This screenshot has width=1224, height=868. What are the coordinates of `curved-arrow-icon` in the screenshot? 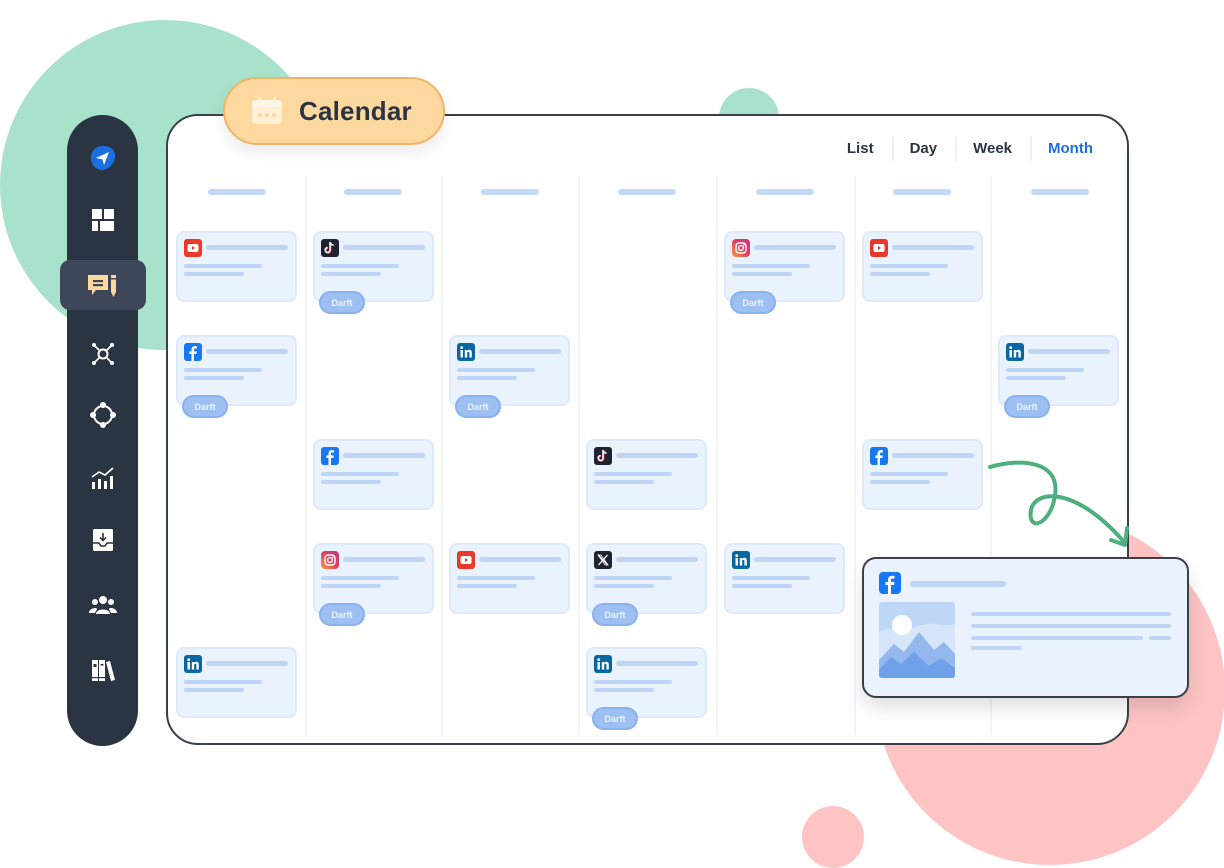 It's located at (1058, 503).